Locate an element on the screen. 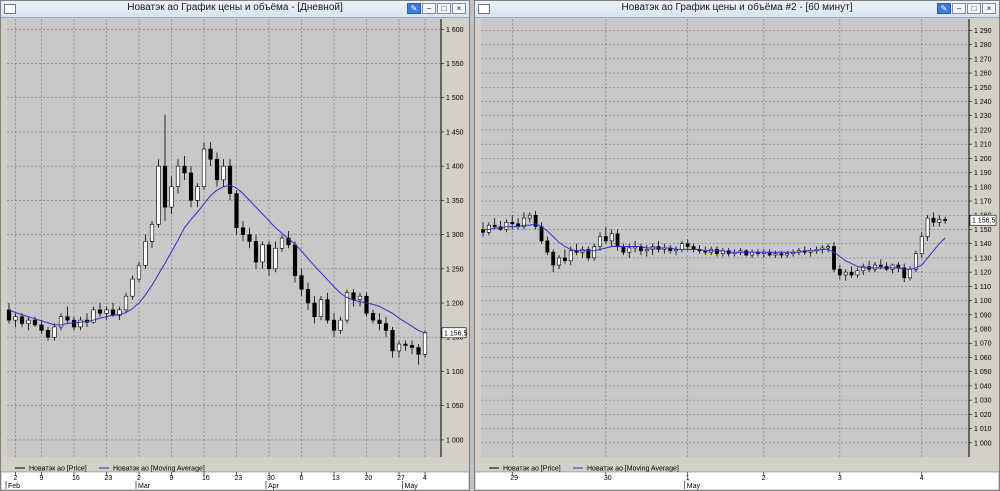 This screenshot has width=1000, height=491. x-tick-label: 4 is located at coordinates (425, 478).